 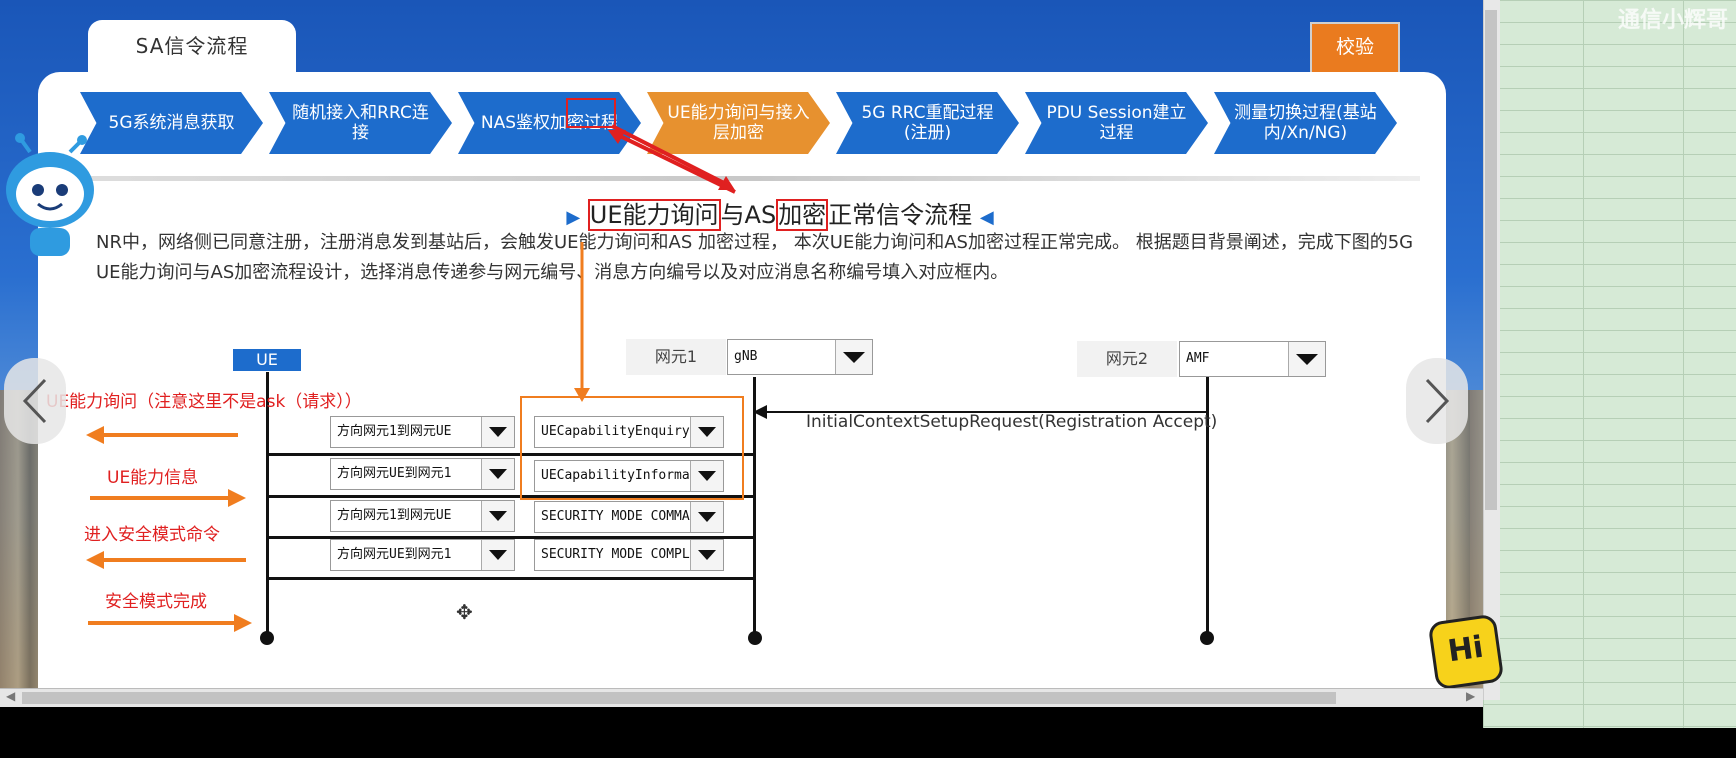 What do you see at coordinates (360, 123) in the screenshot?
I see `step-2: 随机接入和RRC连接` at bounding box center [360, 123].